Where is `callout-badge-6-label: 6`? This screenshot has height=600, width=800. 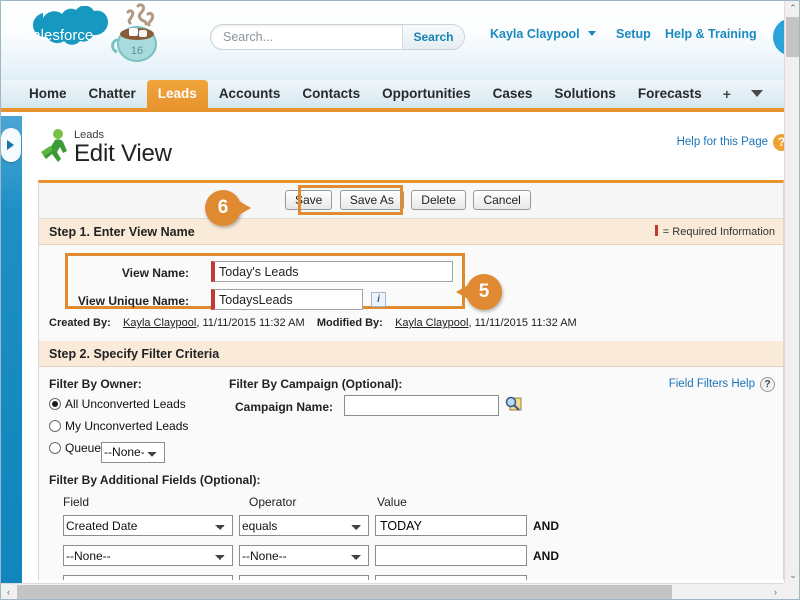
callout-badge-6-label: 6 is located at coordinates (223, 207).